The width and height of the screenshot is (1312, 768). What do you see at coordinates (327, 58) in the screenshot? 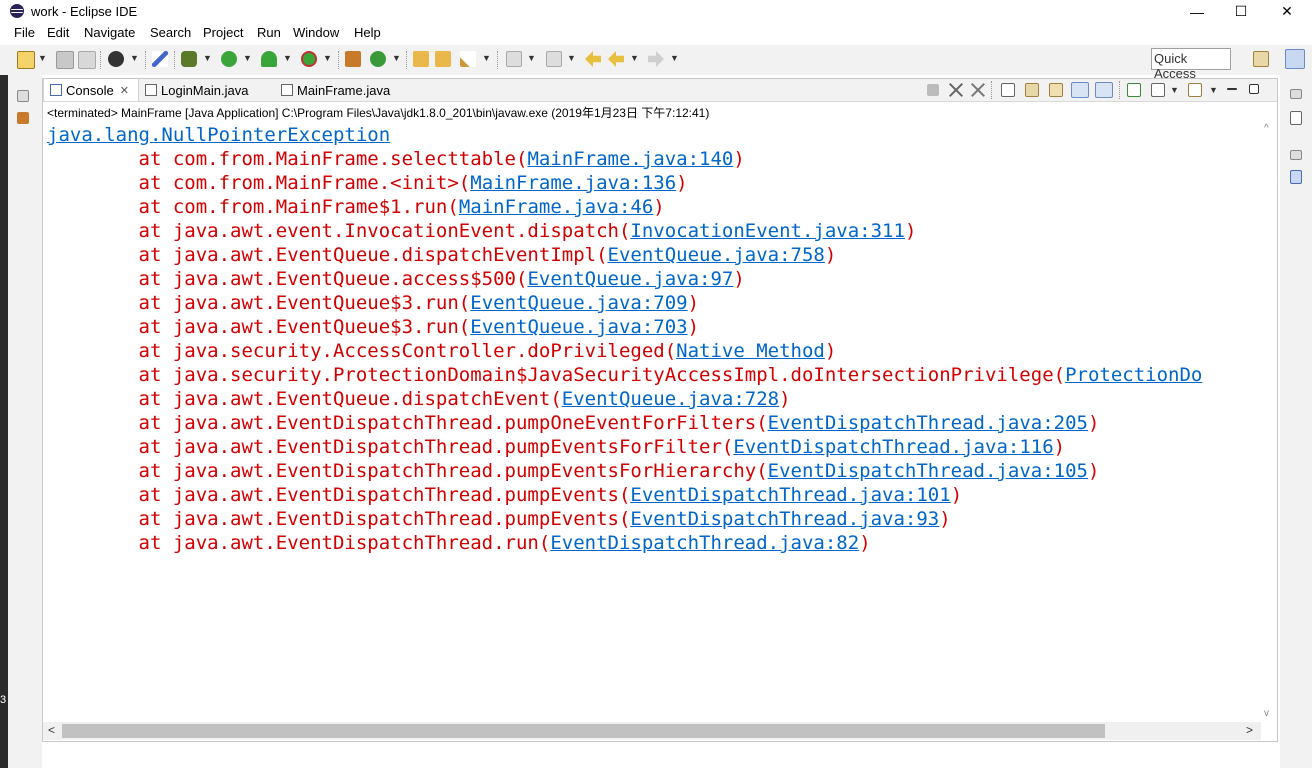
I see `external-tools-dropdown-arrow: ▼` at bounding box center [327, 58].